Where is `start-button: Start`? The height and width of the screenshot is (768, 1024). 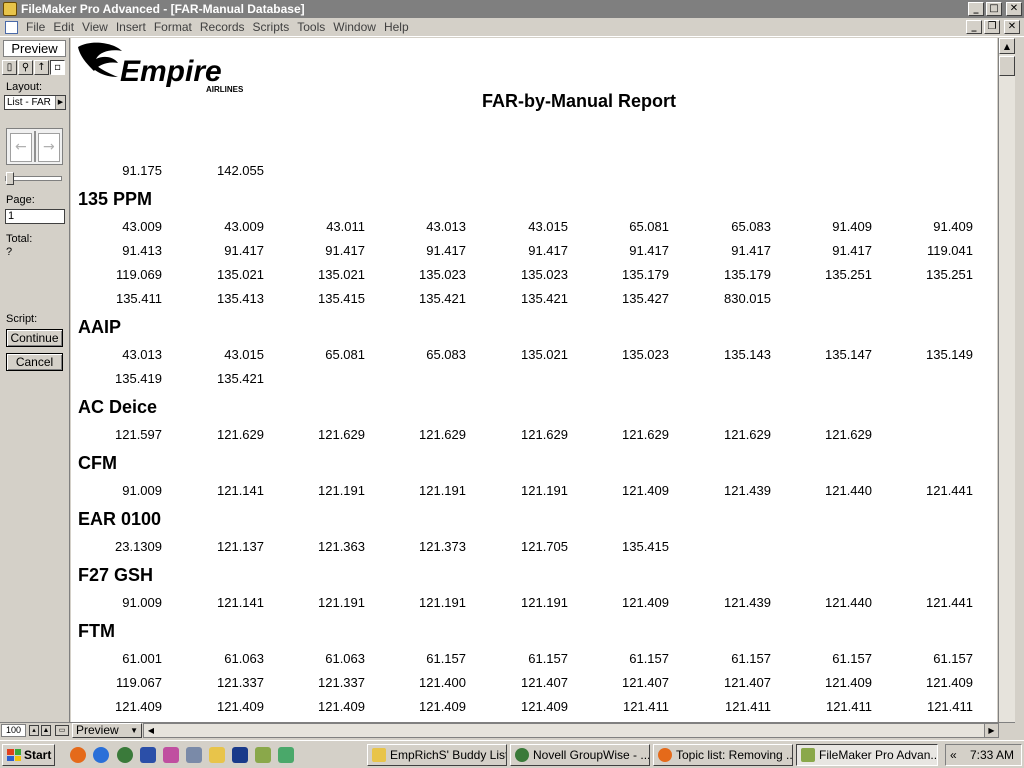 start-button: Start is located at coordinates (28, 755).